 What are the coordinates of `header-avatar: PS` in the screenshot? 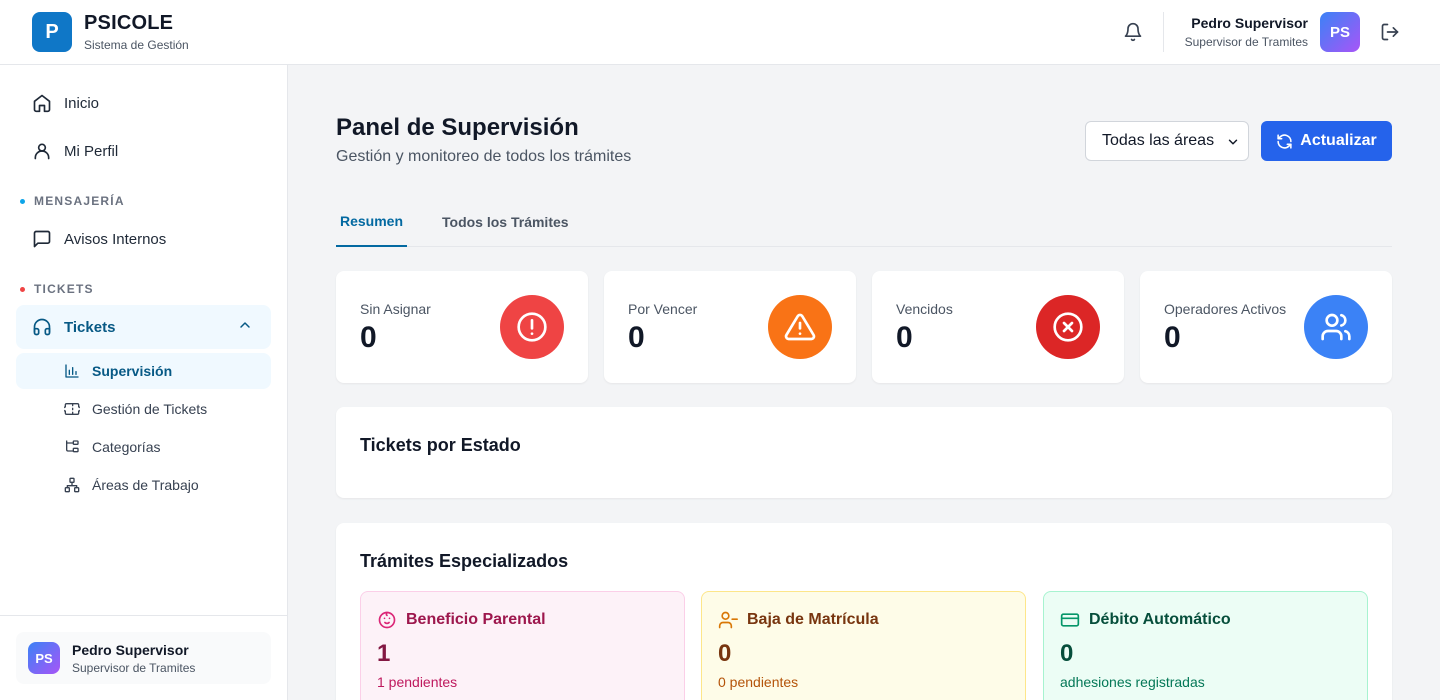 It's located at (1340, 32).